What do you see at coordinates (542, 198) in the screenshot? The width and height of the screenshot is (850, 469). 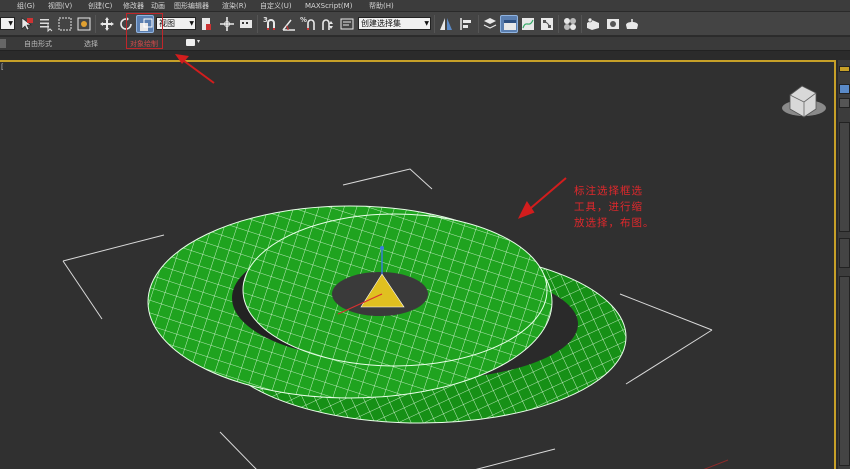 I see `annotation-arrow` at bounding box center [542, 198].